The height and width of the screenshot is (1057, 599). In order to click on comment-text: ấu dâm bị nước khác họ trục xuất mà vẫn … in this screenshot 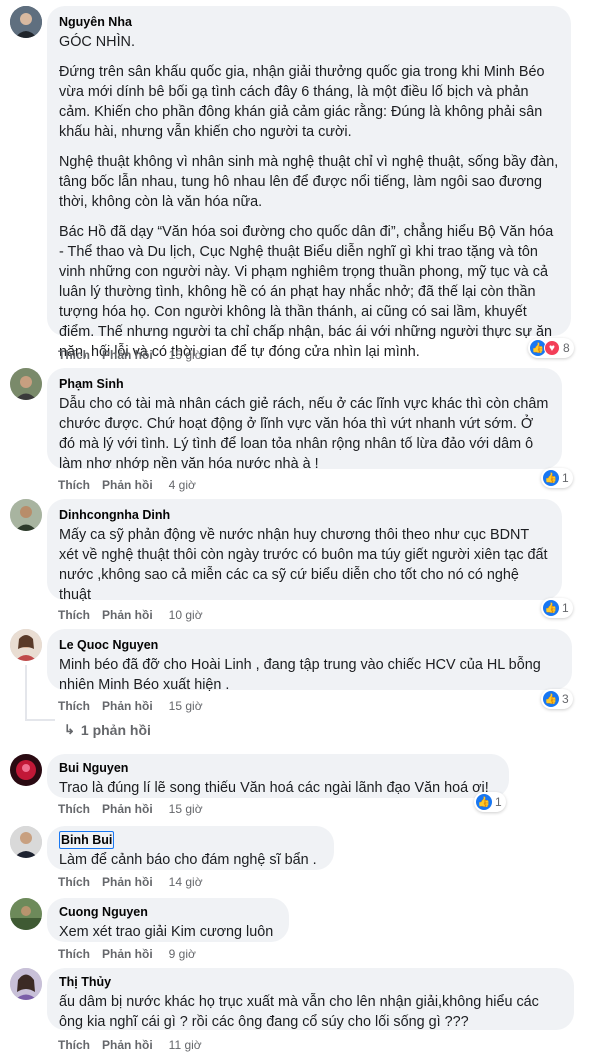, I will do `click(299, 1012)`.